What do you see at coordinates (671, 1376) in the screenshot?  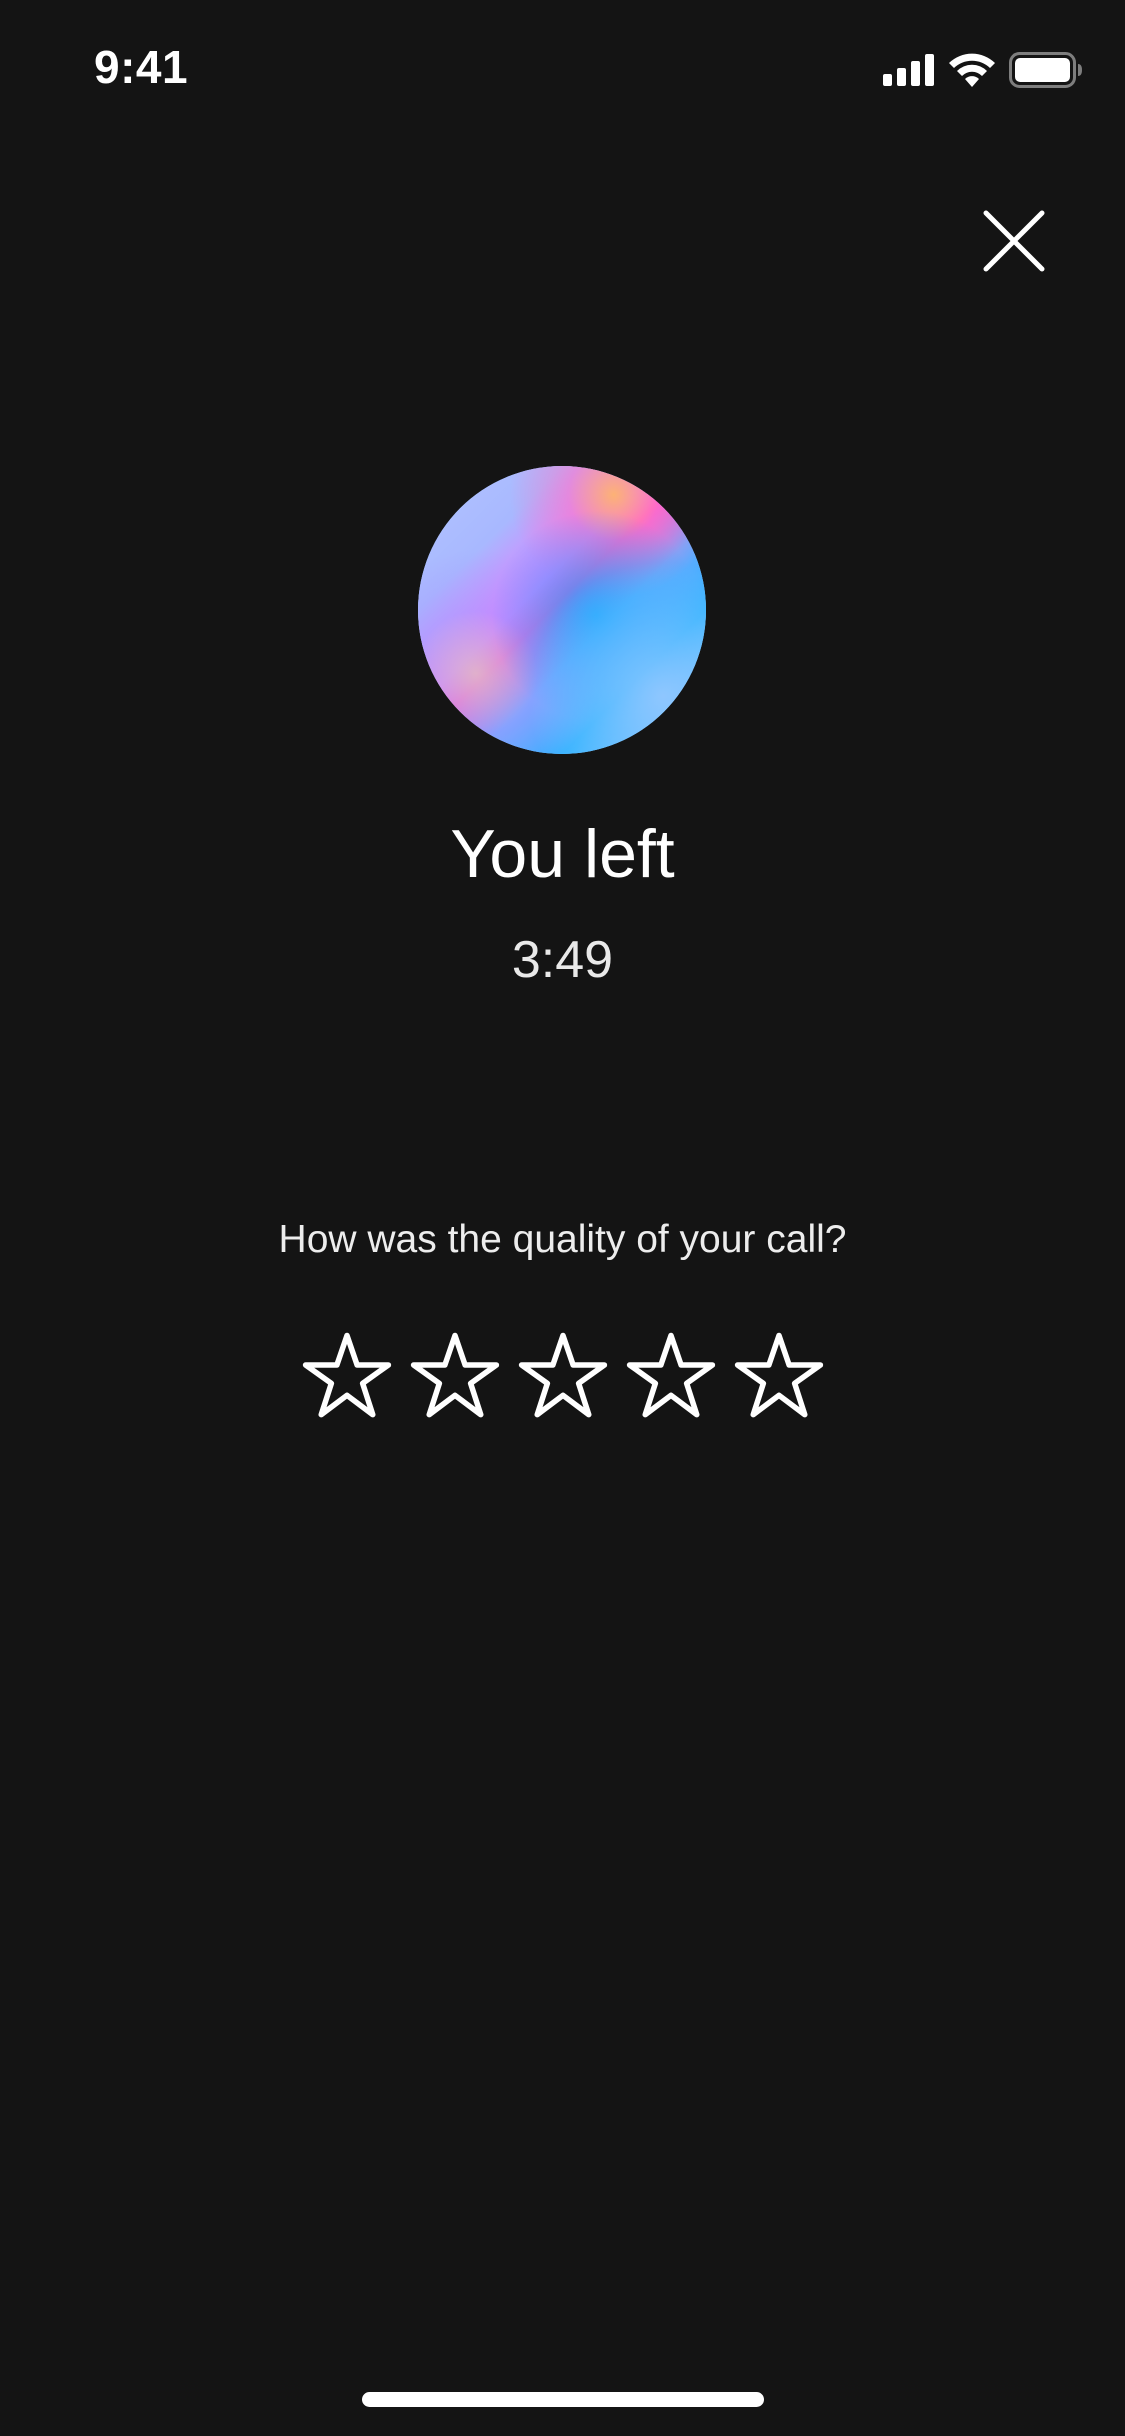 I see `star-4-icon` at bounding box center [671, 1376].